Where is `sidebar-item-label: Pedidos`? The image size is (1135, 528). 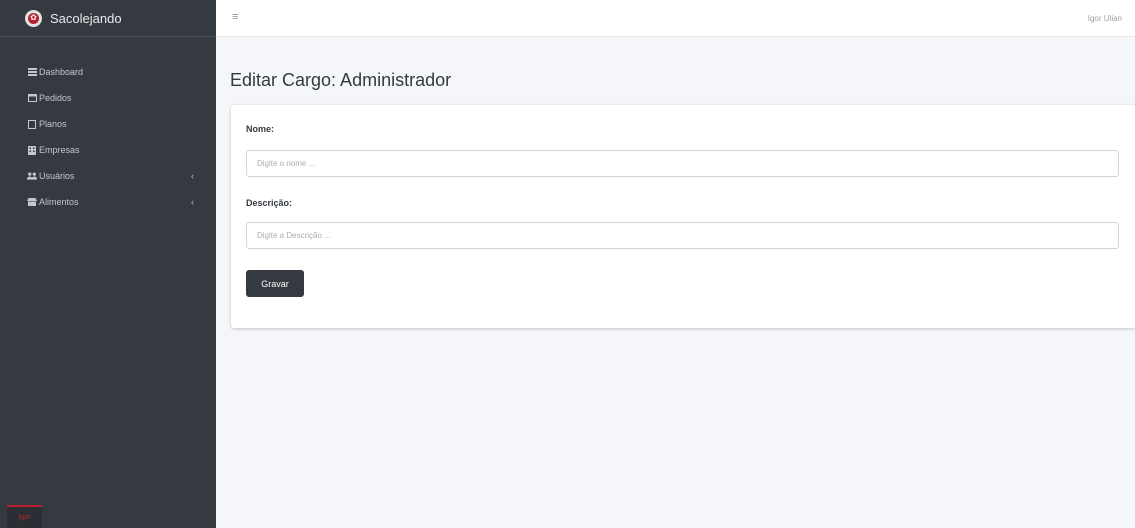 sidebar-item-label: Pedidos is located at coordinates (55, 98).